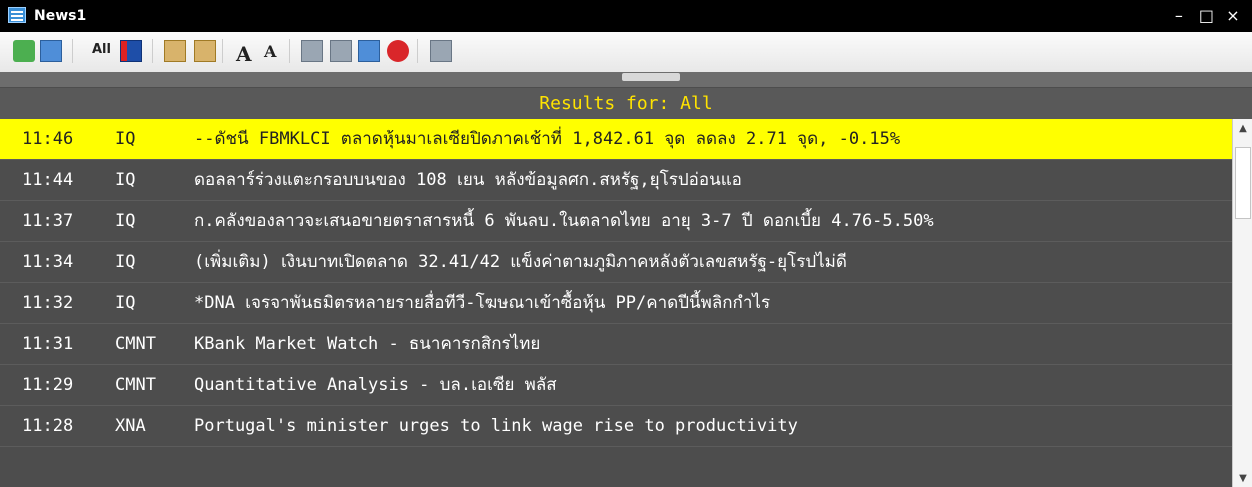  Describe the element at coordinates (131, 51) in the screenshot. I see `flag-filter-icon` at that location.